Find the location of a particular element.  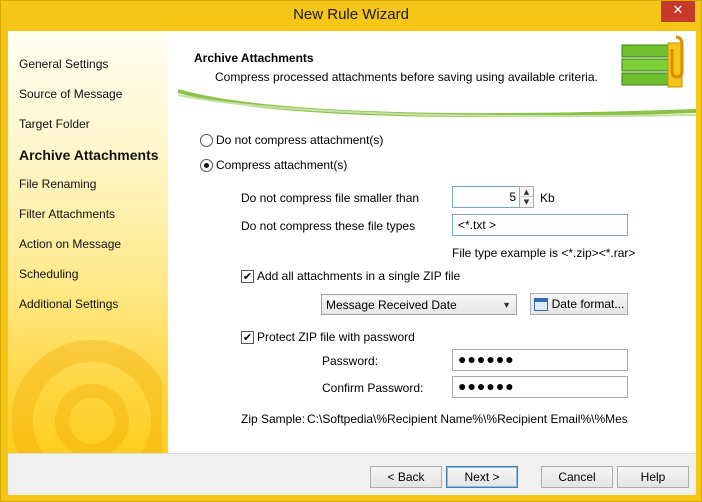

radio-compress-label: Compress attachment(s) is located at coordinates (282, 165).